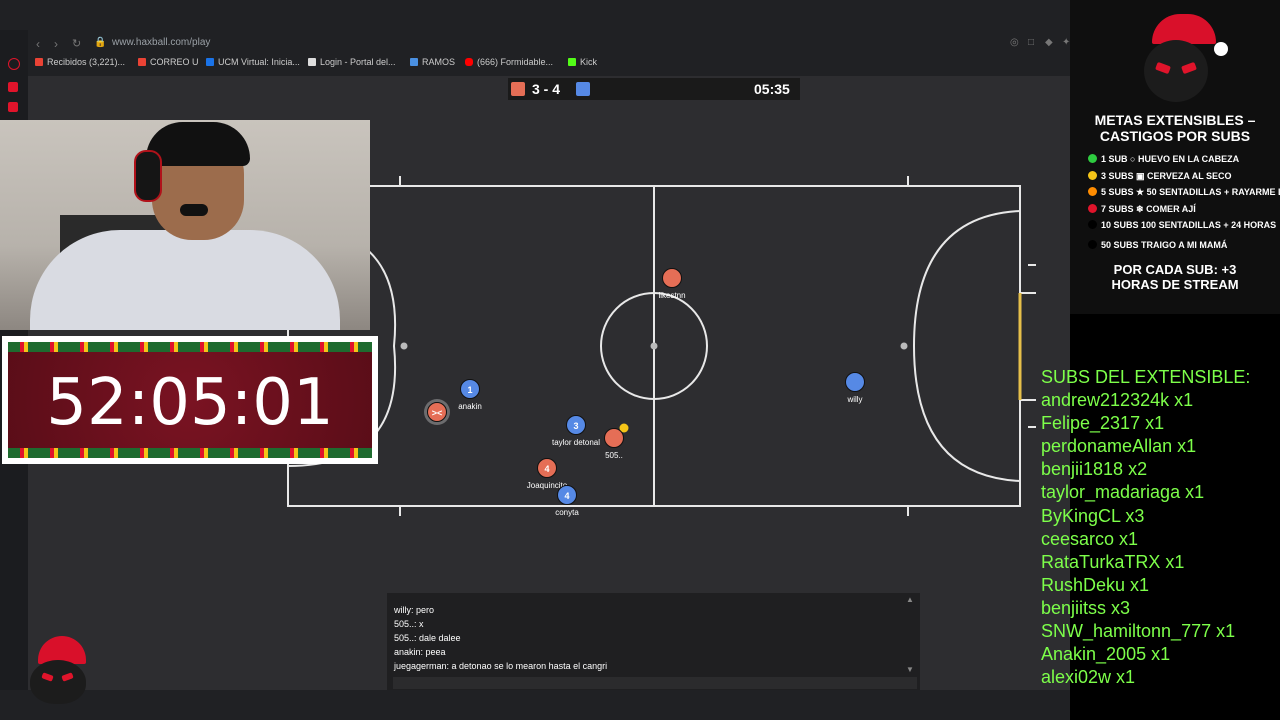 The width and height of the screenshot is (1280, 720). What do you see at coordinates (312, 62) in the screenshot?
I see `page-icon` at bounding box center [312, 62].